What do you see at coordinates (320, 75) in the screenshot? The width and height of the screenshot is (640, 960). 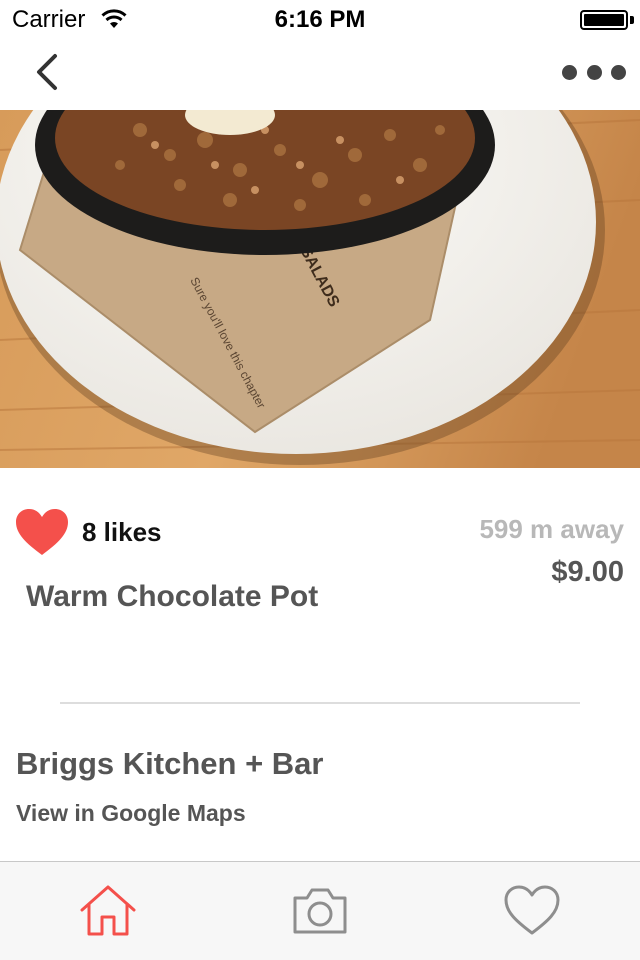 I see `navigation-bar` at bounding box center [320, 75].